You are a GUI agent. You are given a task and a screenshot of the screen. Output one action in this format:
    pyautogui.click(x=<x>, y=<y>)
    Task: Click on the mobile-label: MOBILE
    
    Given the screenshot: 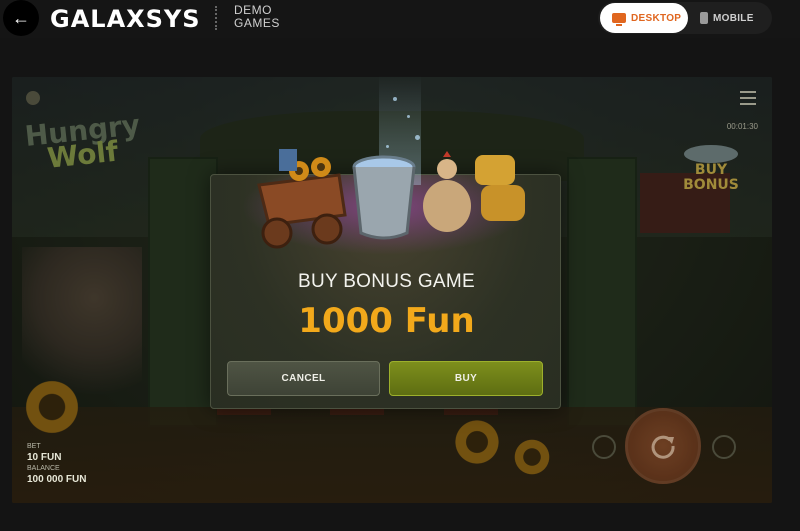 What is the action you would take?
    pyautogui.click(x=733, y=18)
    